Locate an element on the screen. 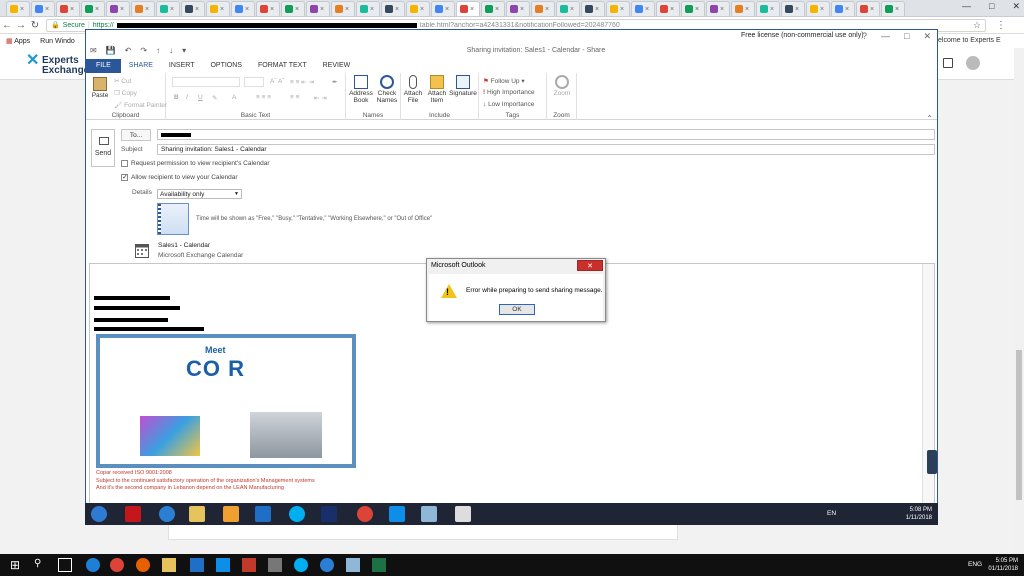 The image size is (1024, 576). remote-clock: 5:08 PM 1/11/2018 is located at coordinates (919, 514).